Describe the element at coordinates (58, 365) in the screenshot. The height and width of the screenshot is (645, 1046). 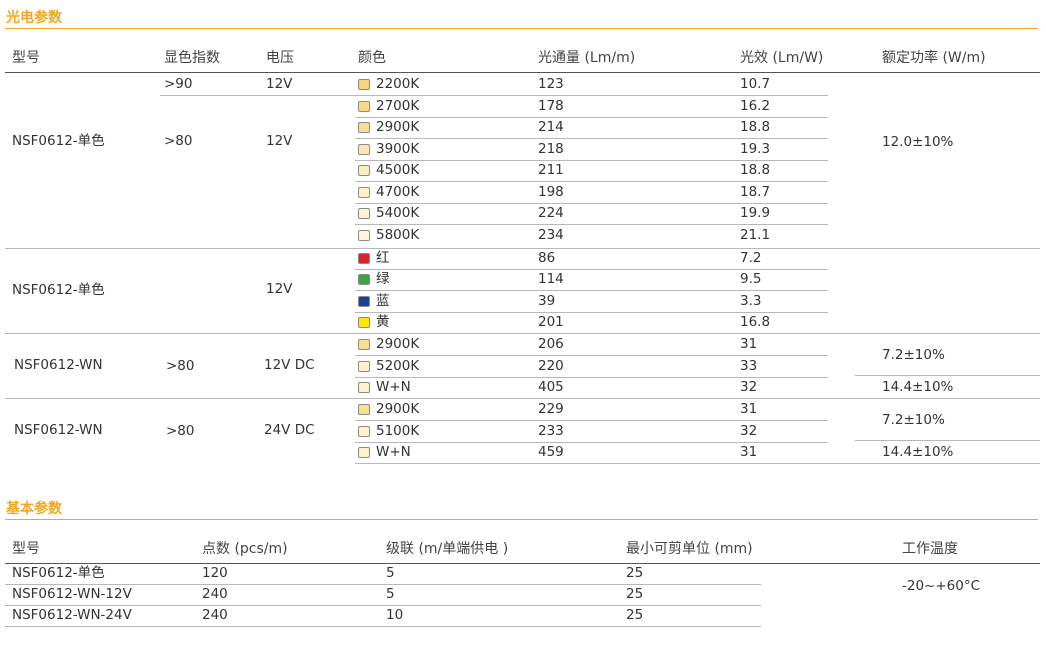
I see `group3-model: NSF0612-WN` at that location.